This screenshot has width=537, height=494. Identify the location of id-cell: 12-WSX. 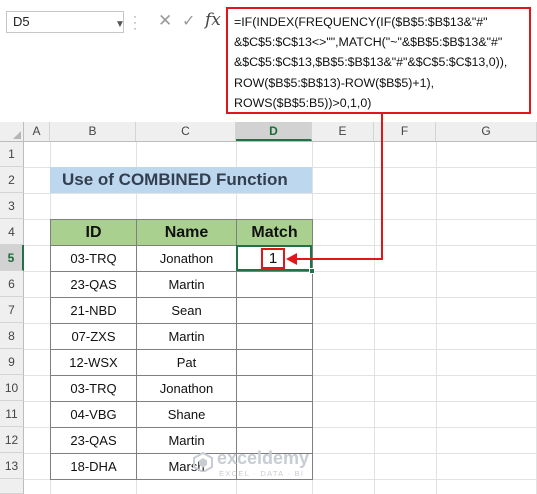
(93, 362).